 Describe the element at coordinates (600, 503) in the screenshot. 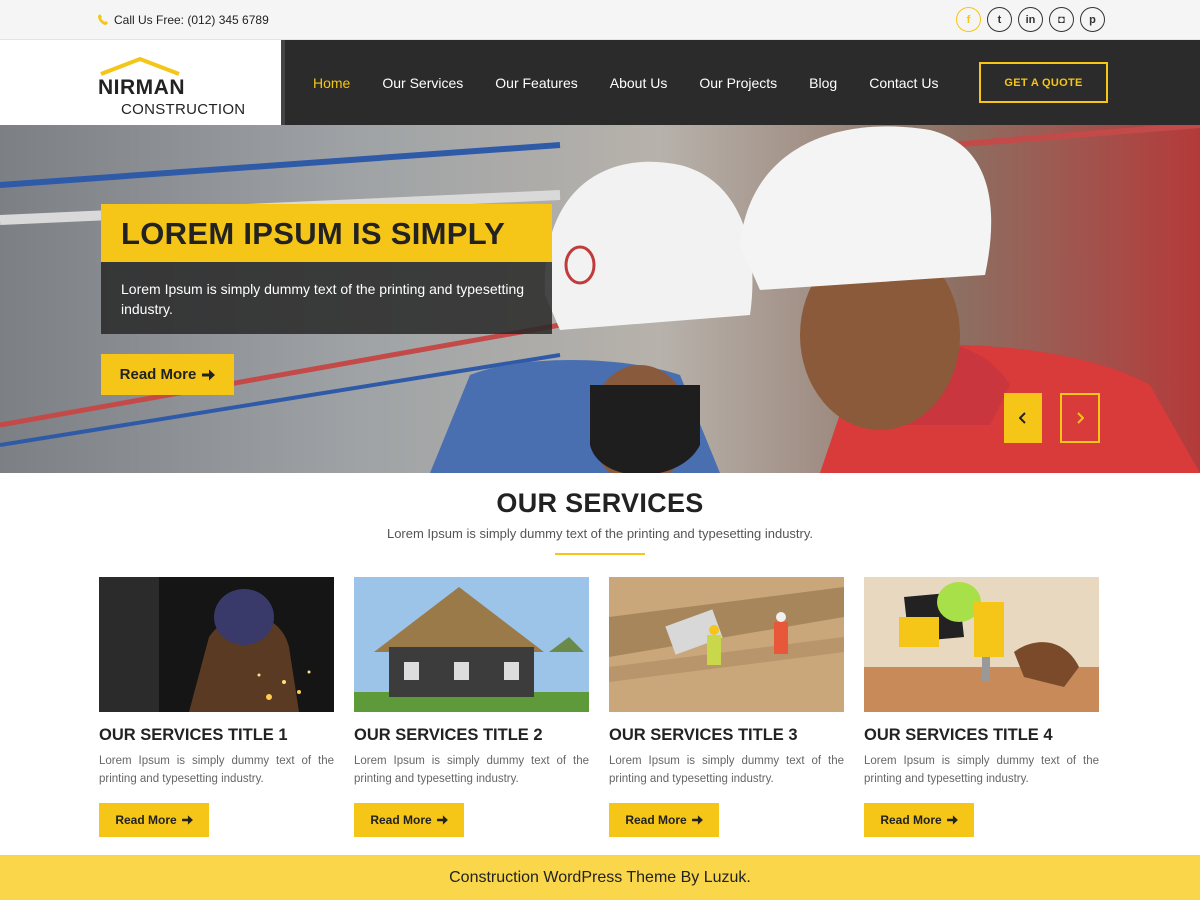

I see `services-heading: OUR SERVICES` at that location.